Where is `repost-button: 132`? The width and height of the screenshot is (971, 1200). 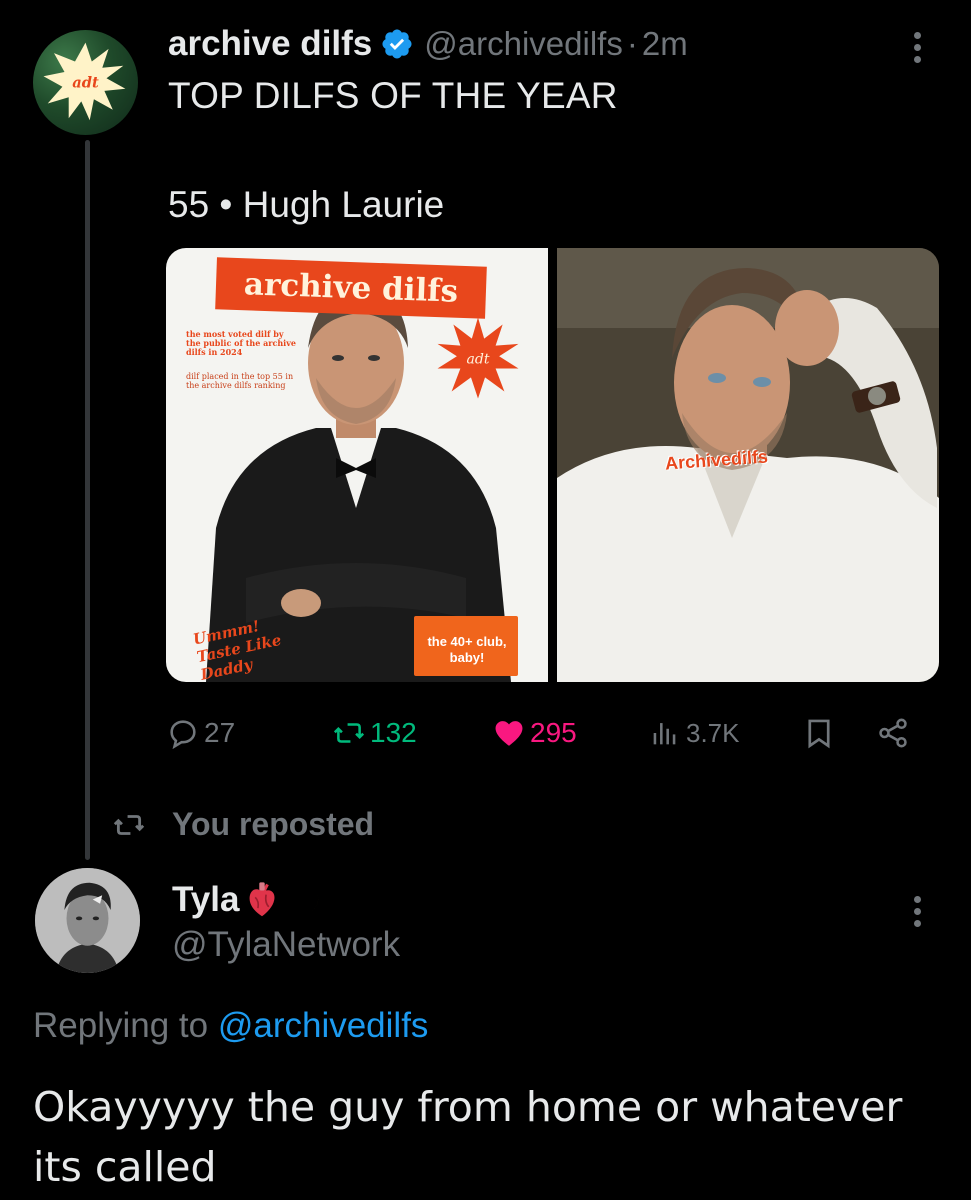 repost-button: 132 is located at coordinates (374, 733).